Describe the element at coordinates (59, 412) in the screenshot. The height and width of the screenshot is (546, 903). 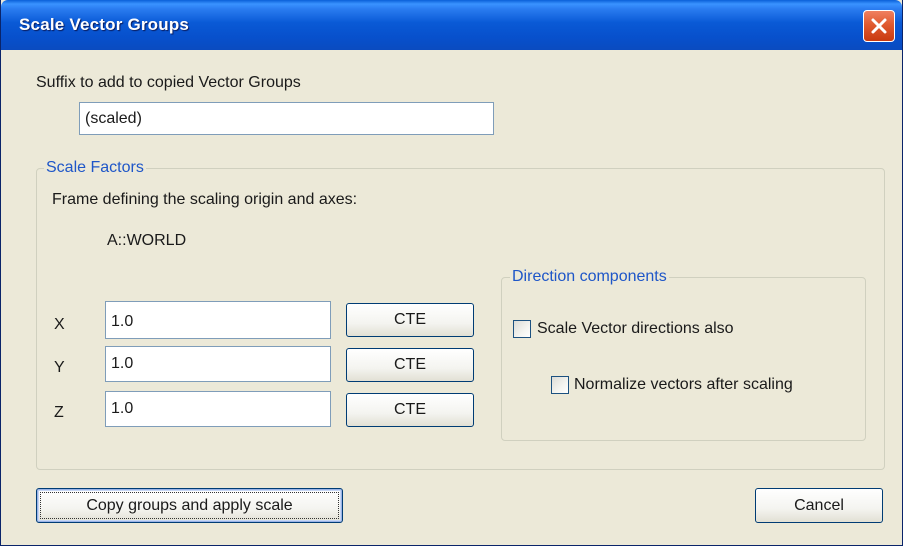
I see `z-label: Z` at that location.